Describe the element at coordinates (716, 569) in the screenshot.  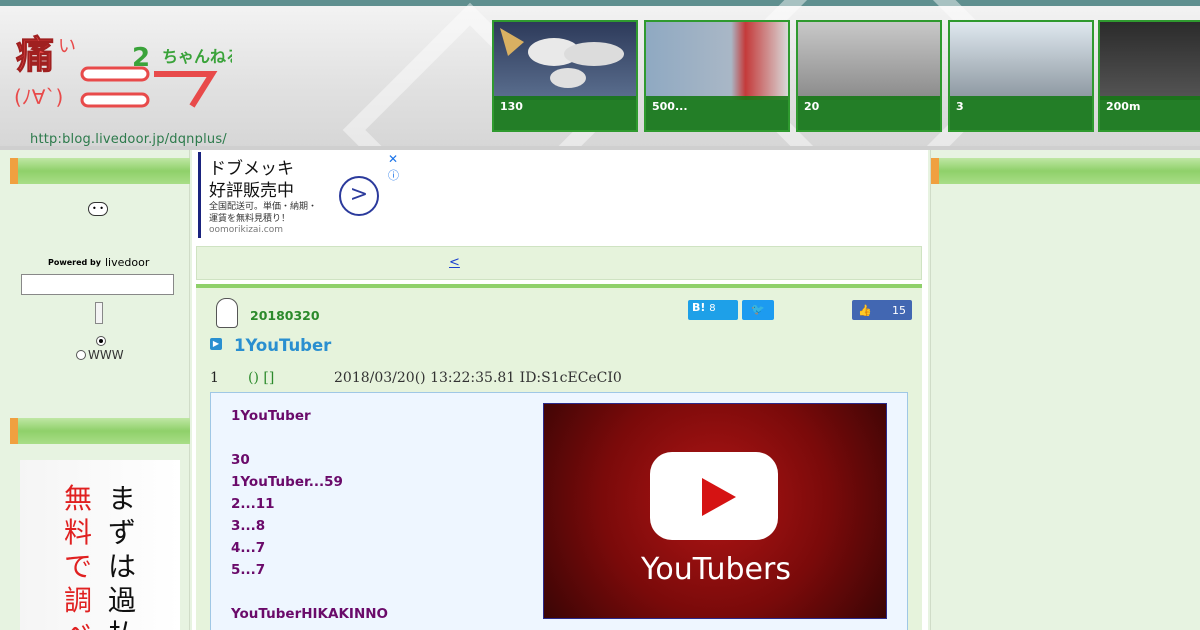
I see `image-caption: YouTubers` at that location.